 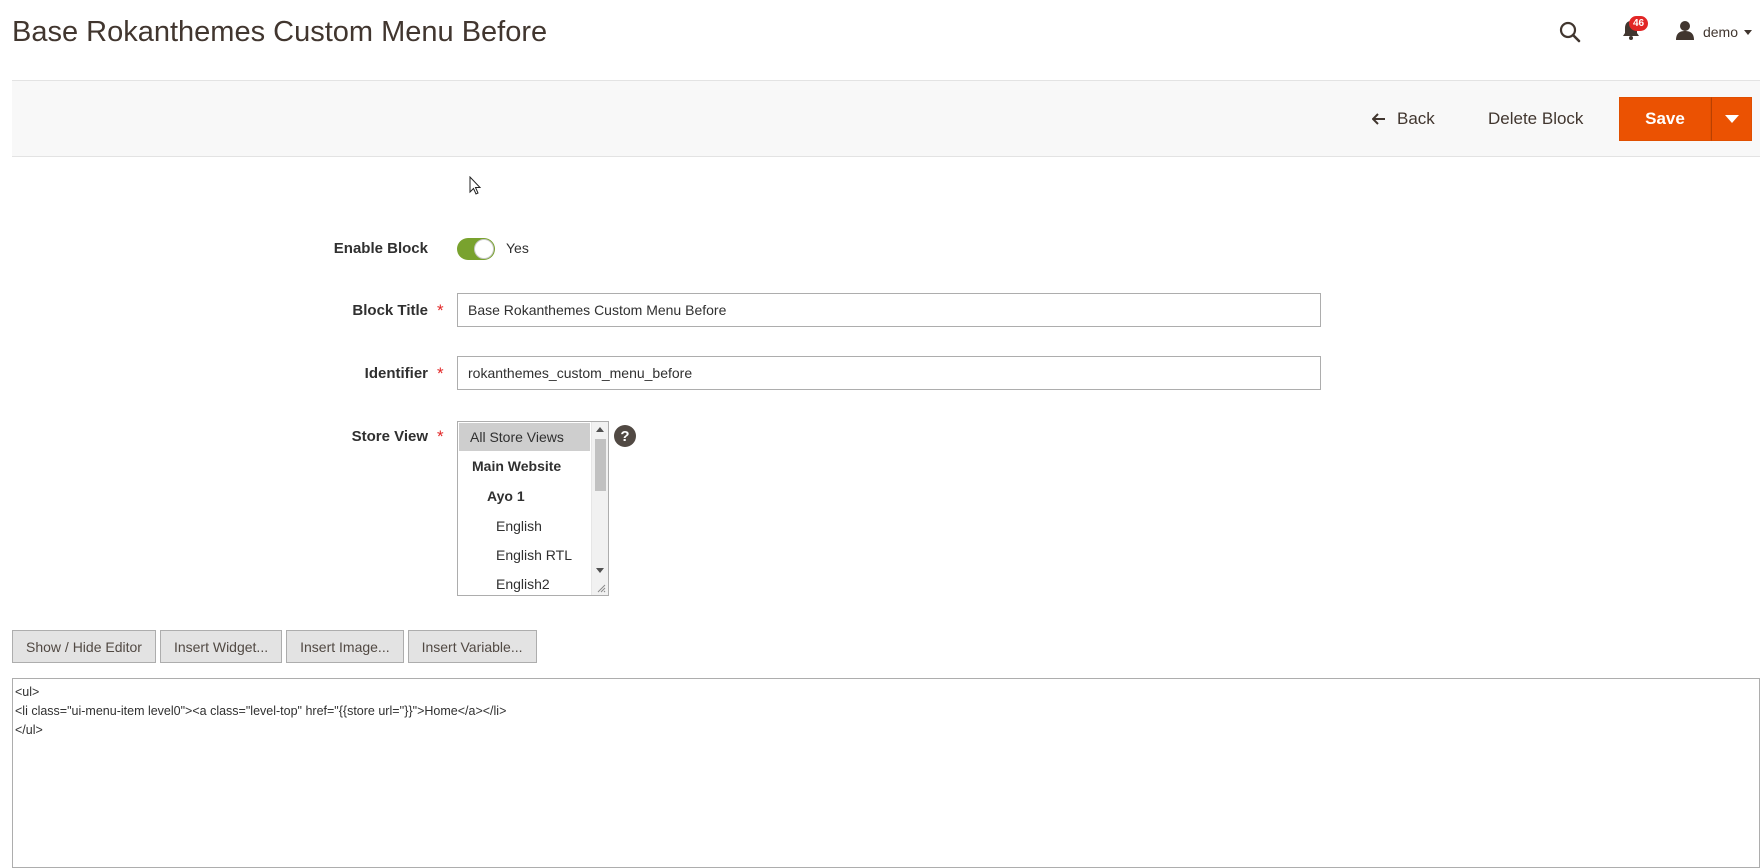 What do you see at coordinates (506, 496) in the screenshot?
I see `store-view-option-group: Ayo 1` at bounding box center [506, 496].